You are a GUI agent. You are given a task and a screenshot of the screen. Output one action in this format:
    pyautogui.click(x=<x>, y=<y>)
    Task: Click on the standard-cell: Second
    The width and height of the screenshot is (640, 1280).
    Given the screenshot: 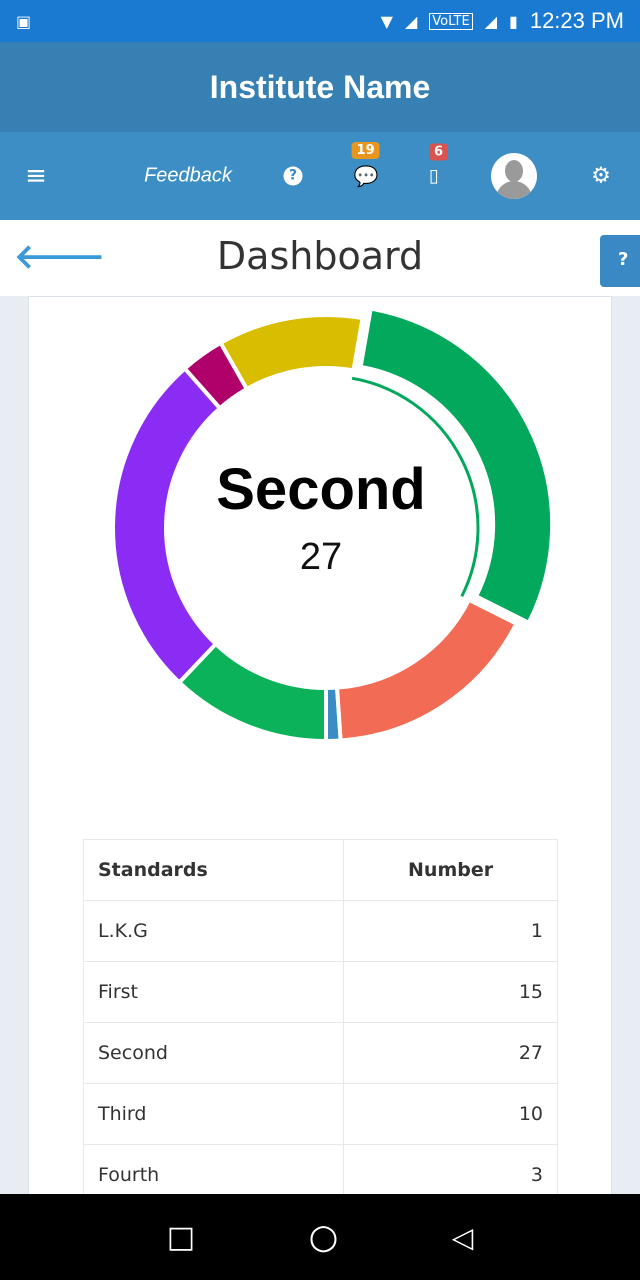 What is the action you would take?
    pyautogui.click(x=213, y=1053)
    